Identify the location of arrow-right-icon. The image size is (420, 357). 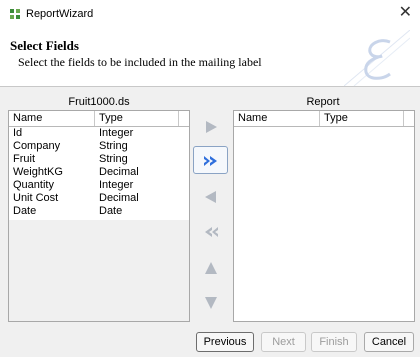
(211, 127).